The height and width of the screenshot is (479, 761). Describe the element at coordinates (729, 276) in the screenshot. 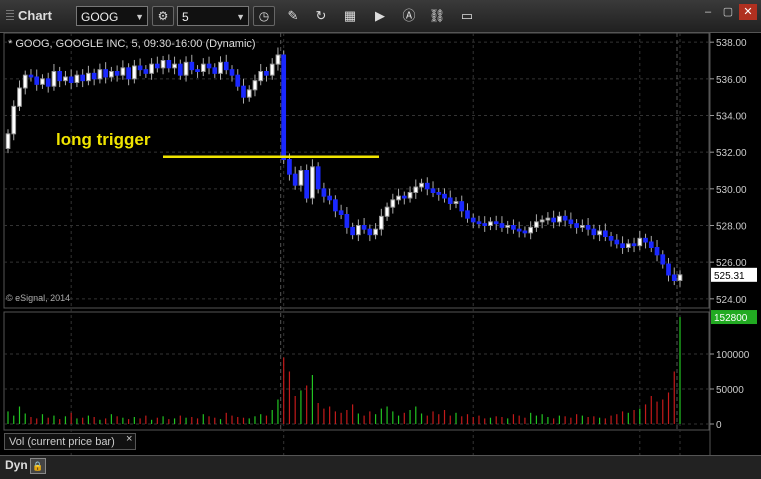

I see `last-price-value: 525.31` at that location.